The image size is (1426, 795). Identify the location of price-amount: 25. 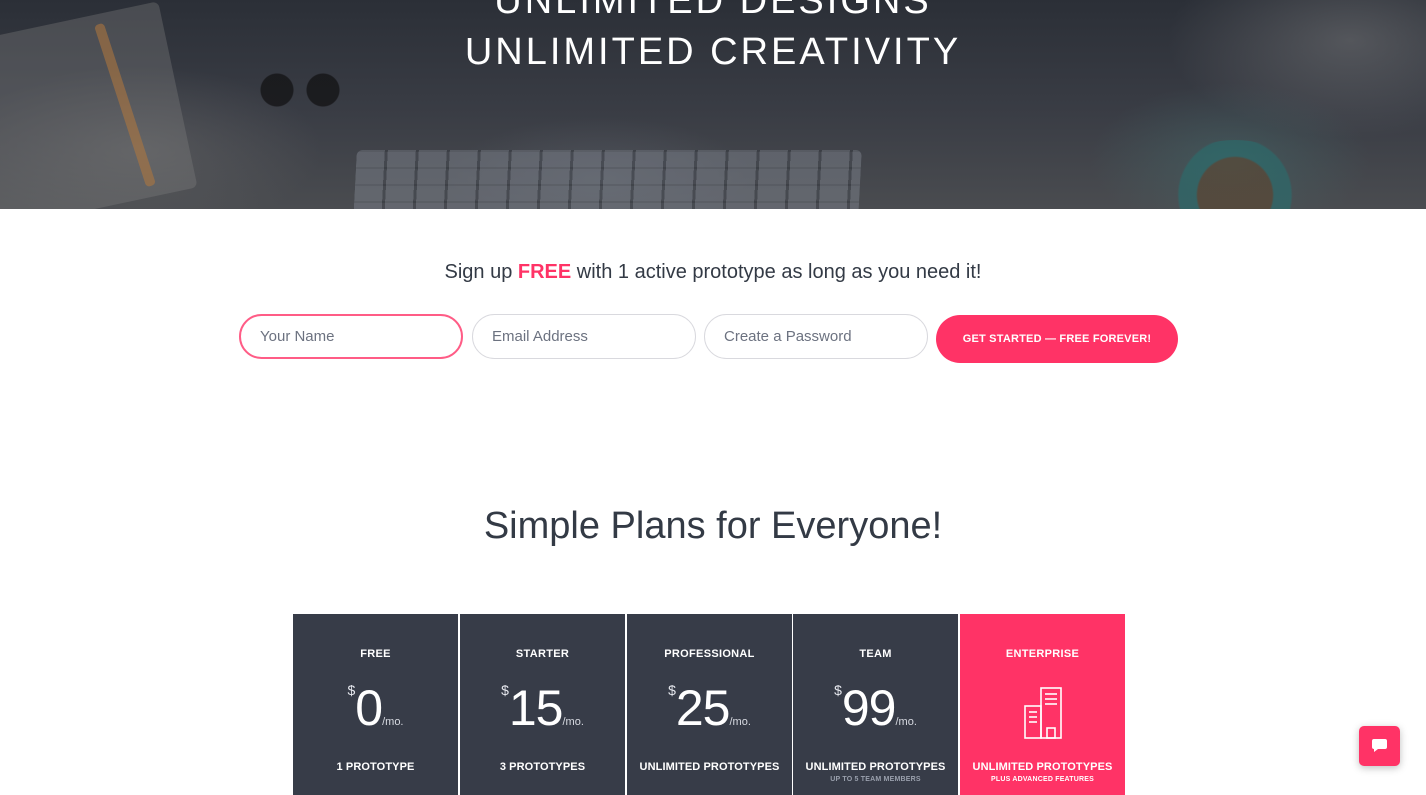
(703, 708).